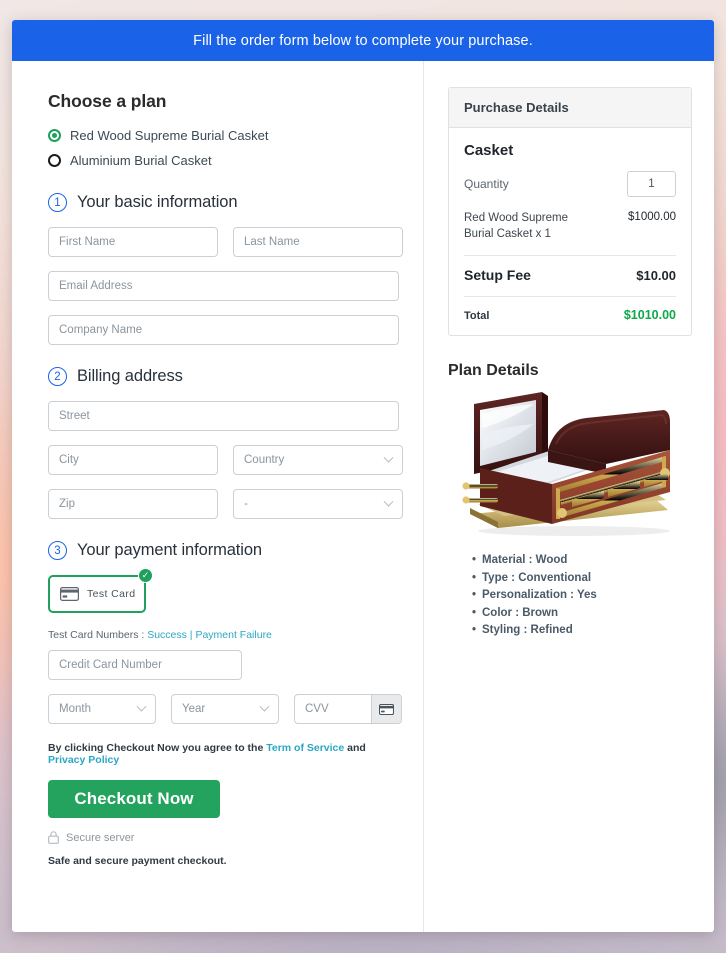  Describe the element at coordinates (651, 184) in the screenshot. I see `quantity-input: 1` at that location.